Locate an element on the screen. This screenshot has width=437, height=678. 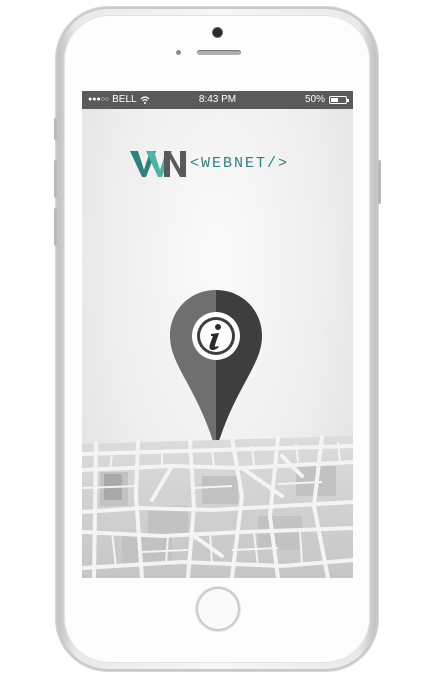
front-camera is located at coordinates (217, 32).